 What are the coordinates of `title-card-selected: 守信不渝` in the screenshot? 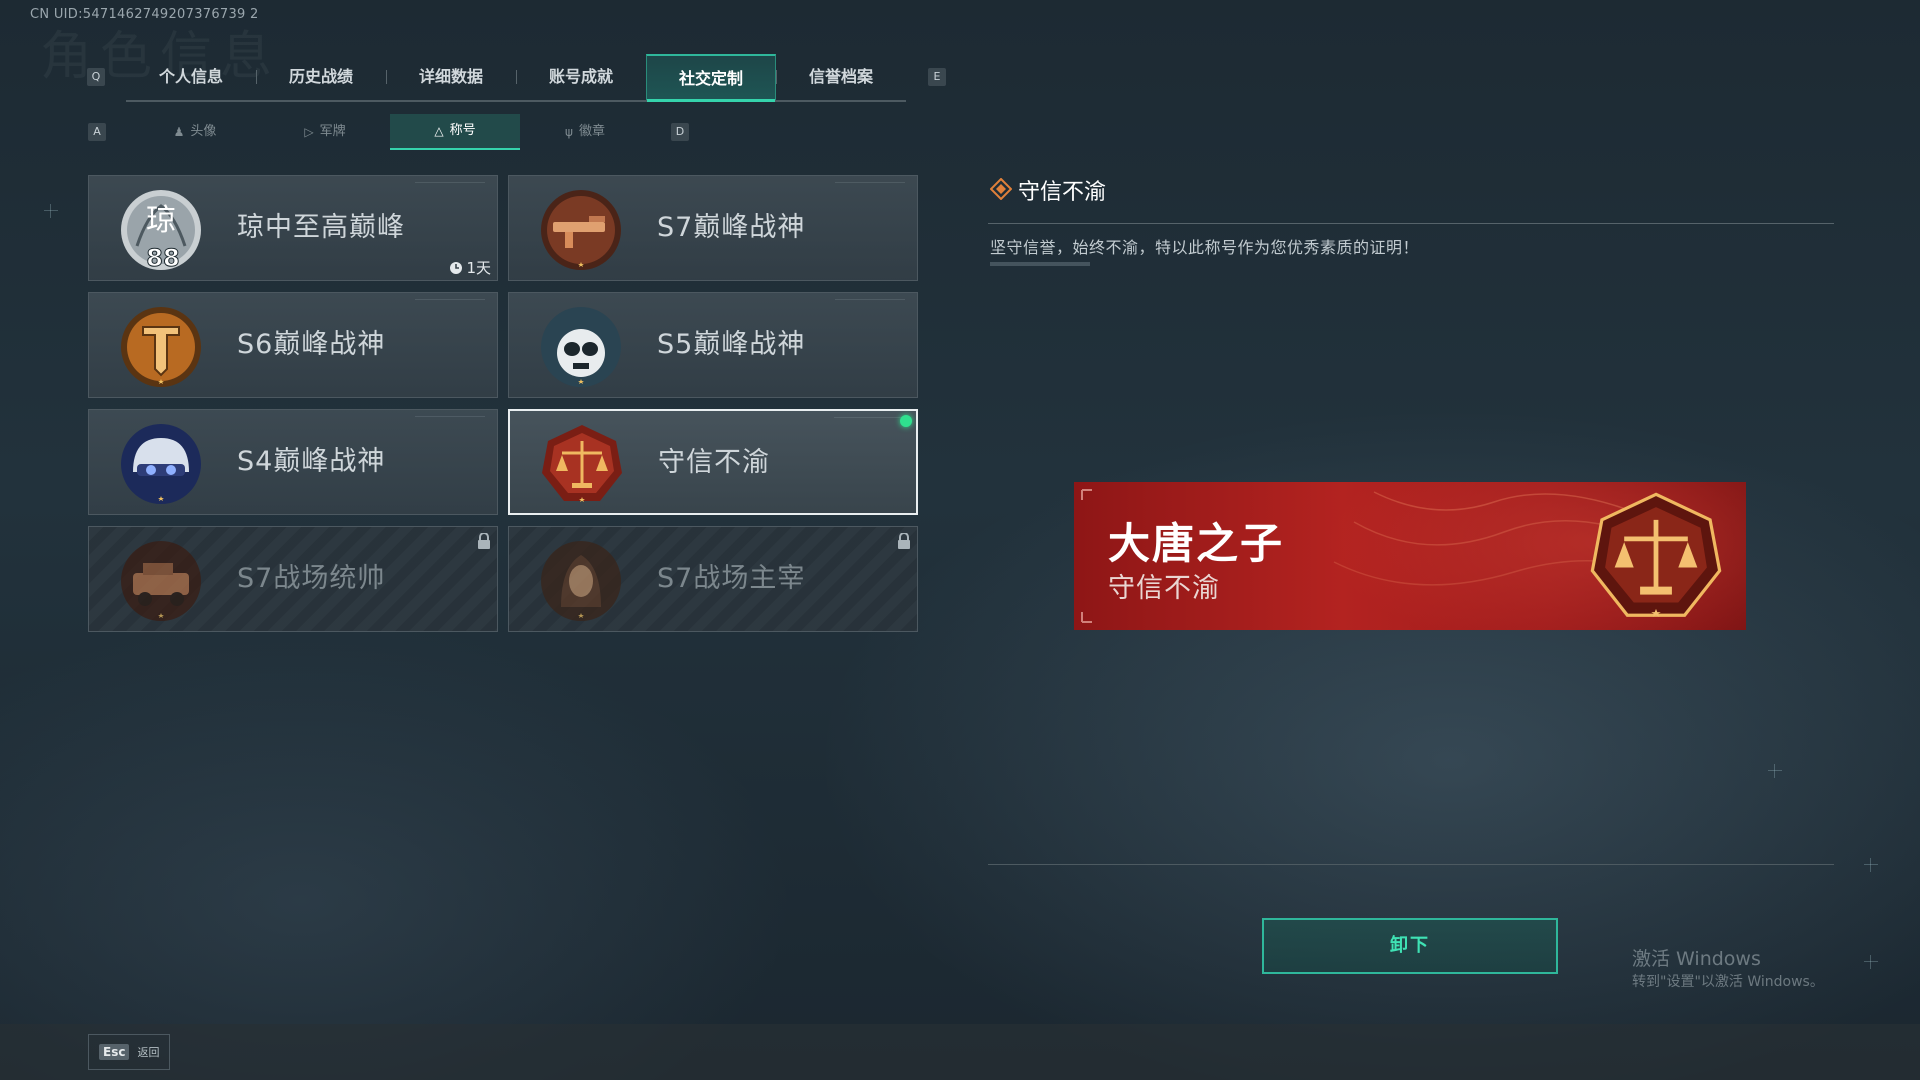 It's located at (713, 462).